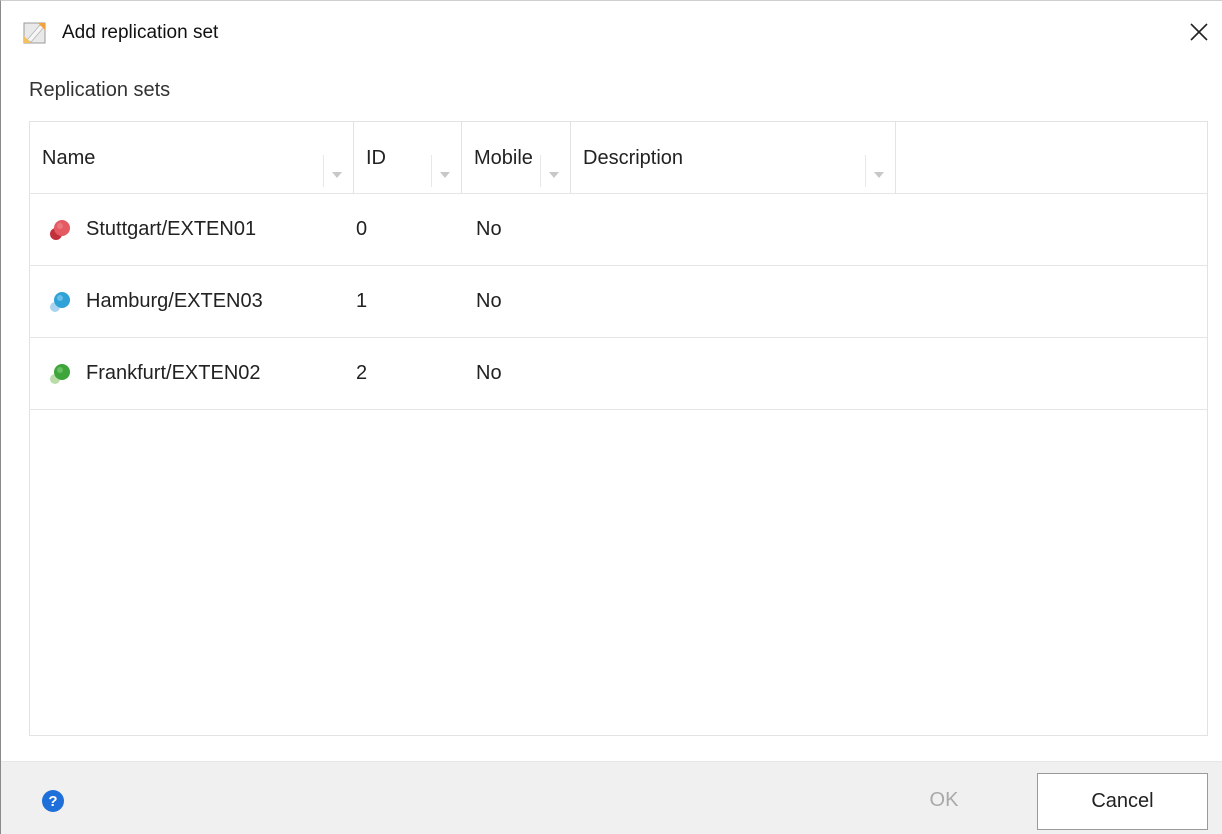 The image size is (1222, 834). Describe the element at coordinates (618, 374) in the screenshot. I see `table-row: Frankfurt/EXTEN02 2 No` at that location.